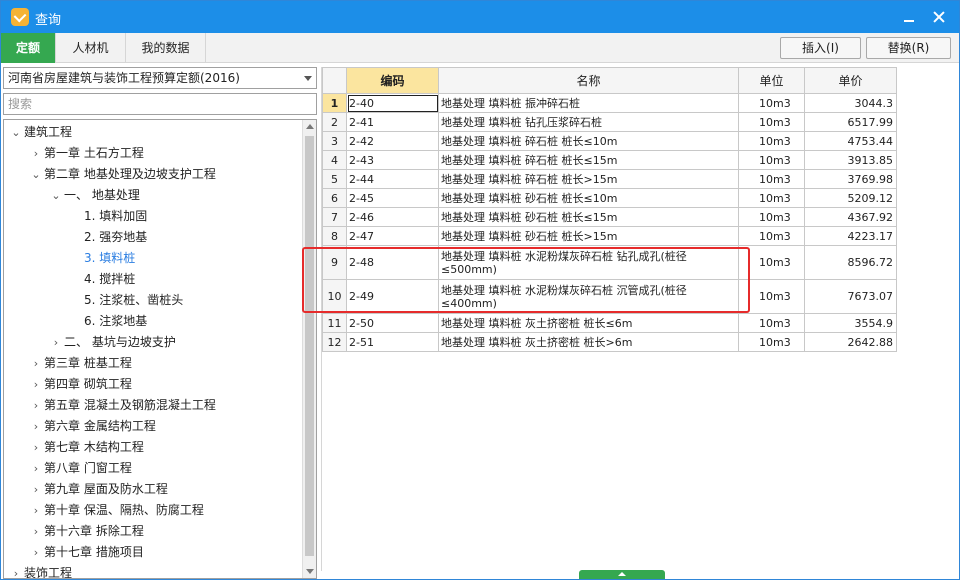 This screenshot has height=580, width=960. I want to click on tree-item: › 第十章 保温、隔热、防腐工程, so click(116, 510).